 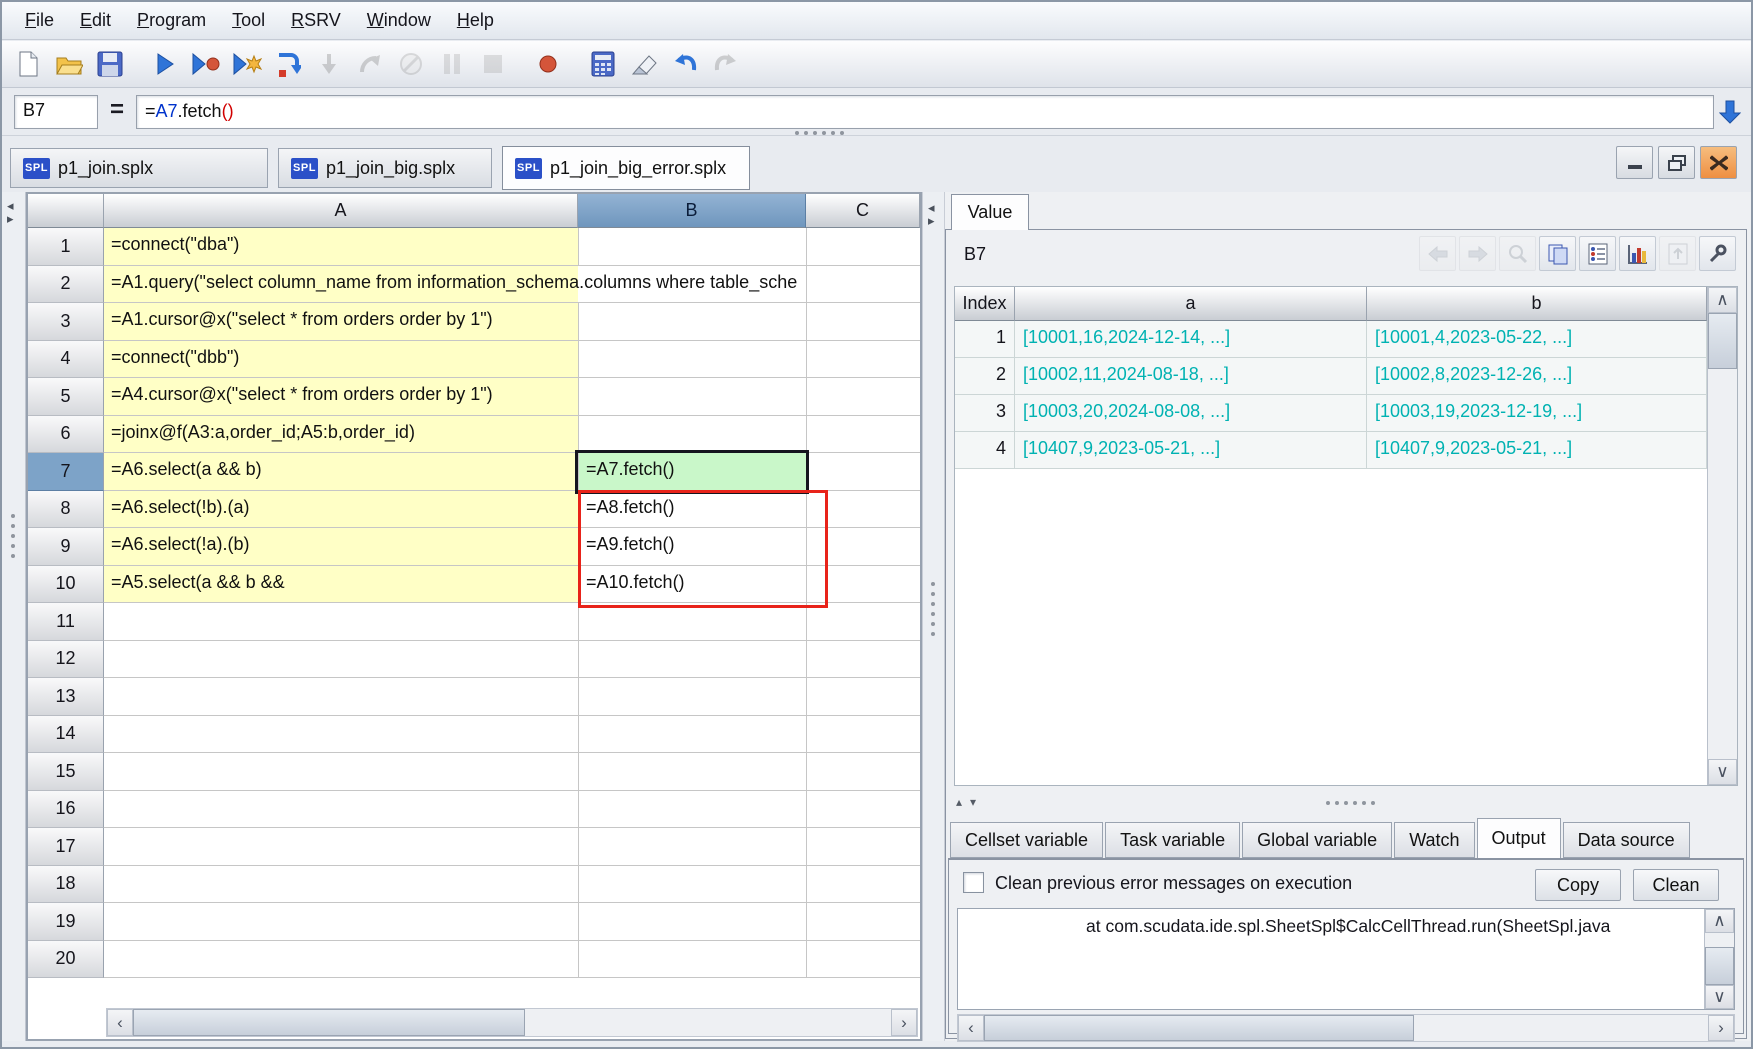 What do you see at coordinates (692, 584) in the screenshot?
I see `cell-B10: =A10.fetch()` at bounding box center [692, 584].